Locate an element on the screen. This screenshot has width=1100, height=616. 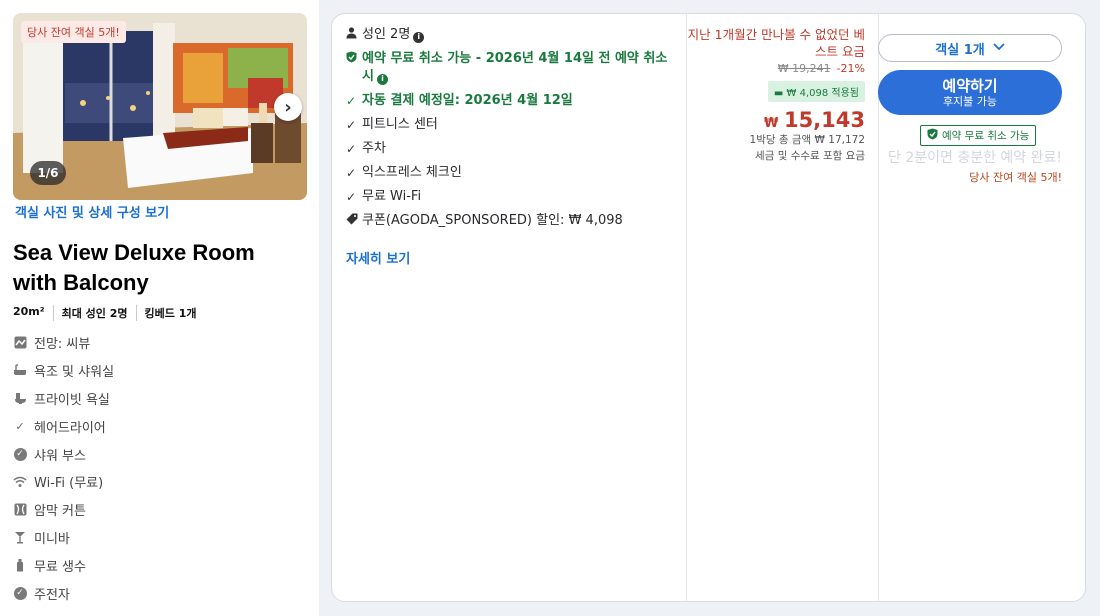
original-price: ₩ 19,241 is located at coordinates (804, 68).